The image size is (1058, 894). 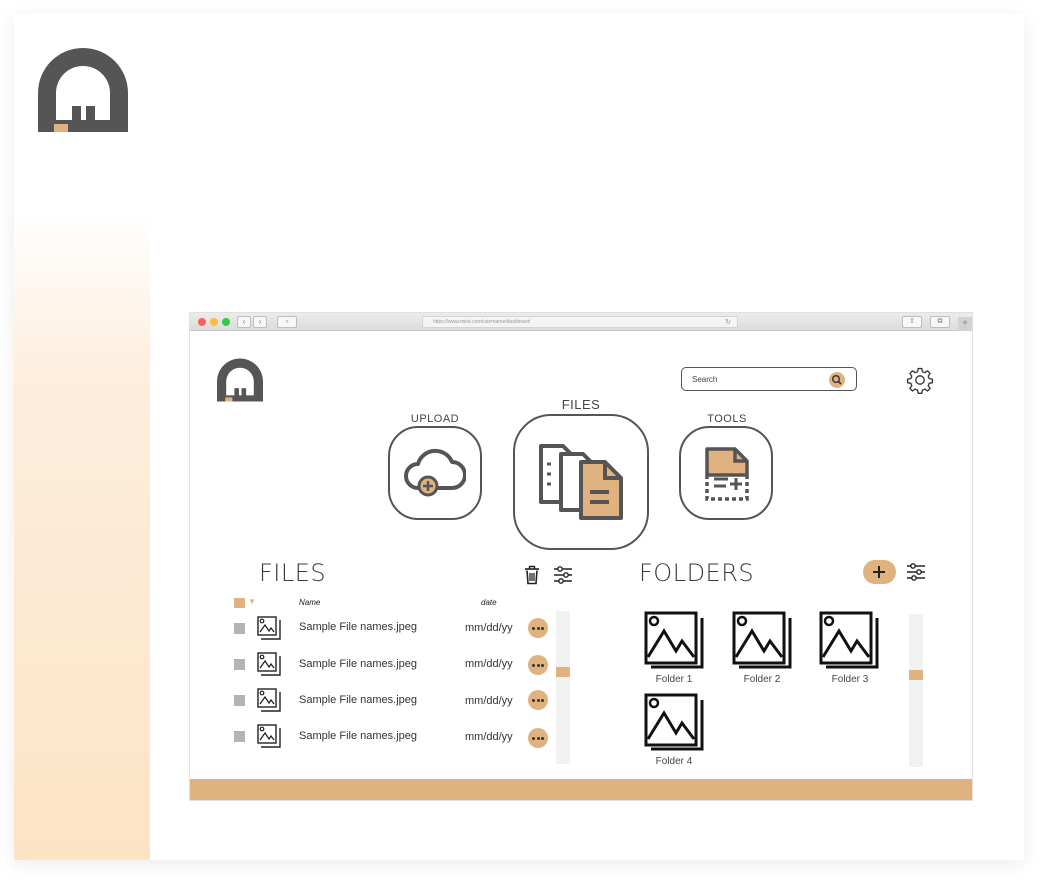 I want to click on tools-tile, so click(x=726, y=473).